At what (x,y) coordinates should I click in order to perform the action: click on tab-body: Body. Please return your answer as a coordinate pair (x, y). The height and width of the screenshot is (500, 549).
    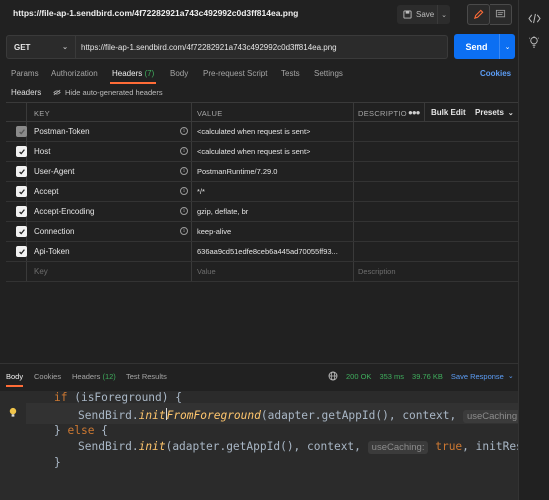
    Looking at the image, I should click on (179, 73).